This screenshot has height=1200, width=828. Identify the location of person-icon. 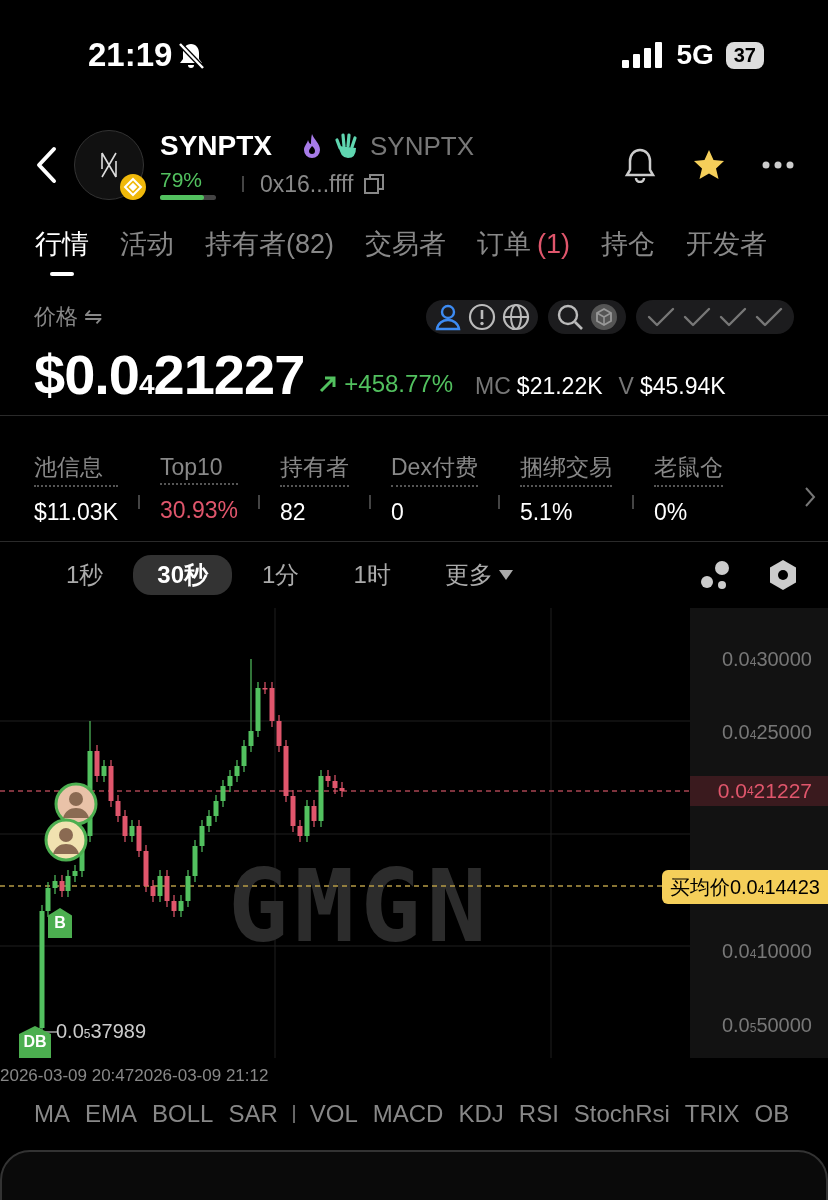
(448, 317).